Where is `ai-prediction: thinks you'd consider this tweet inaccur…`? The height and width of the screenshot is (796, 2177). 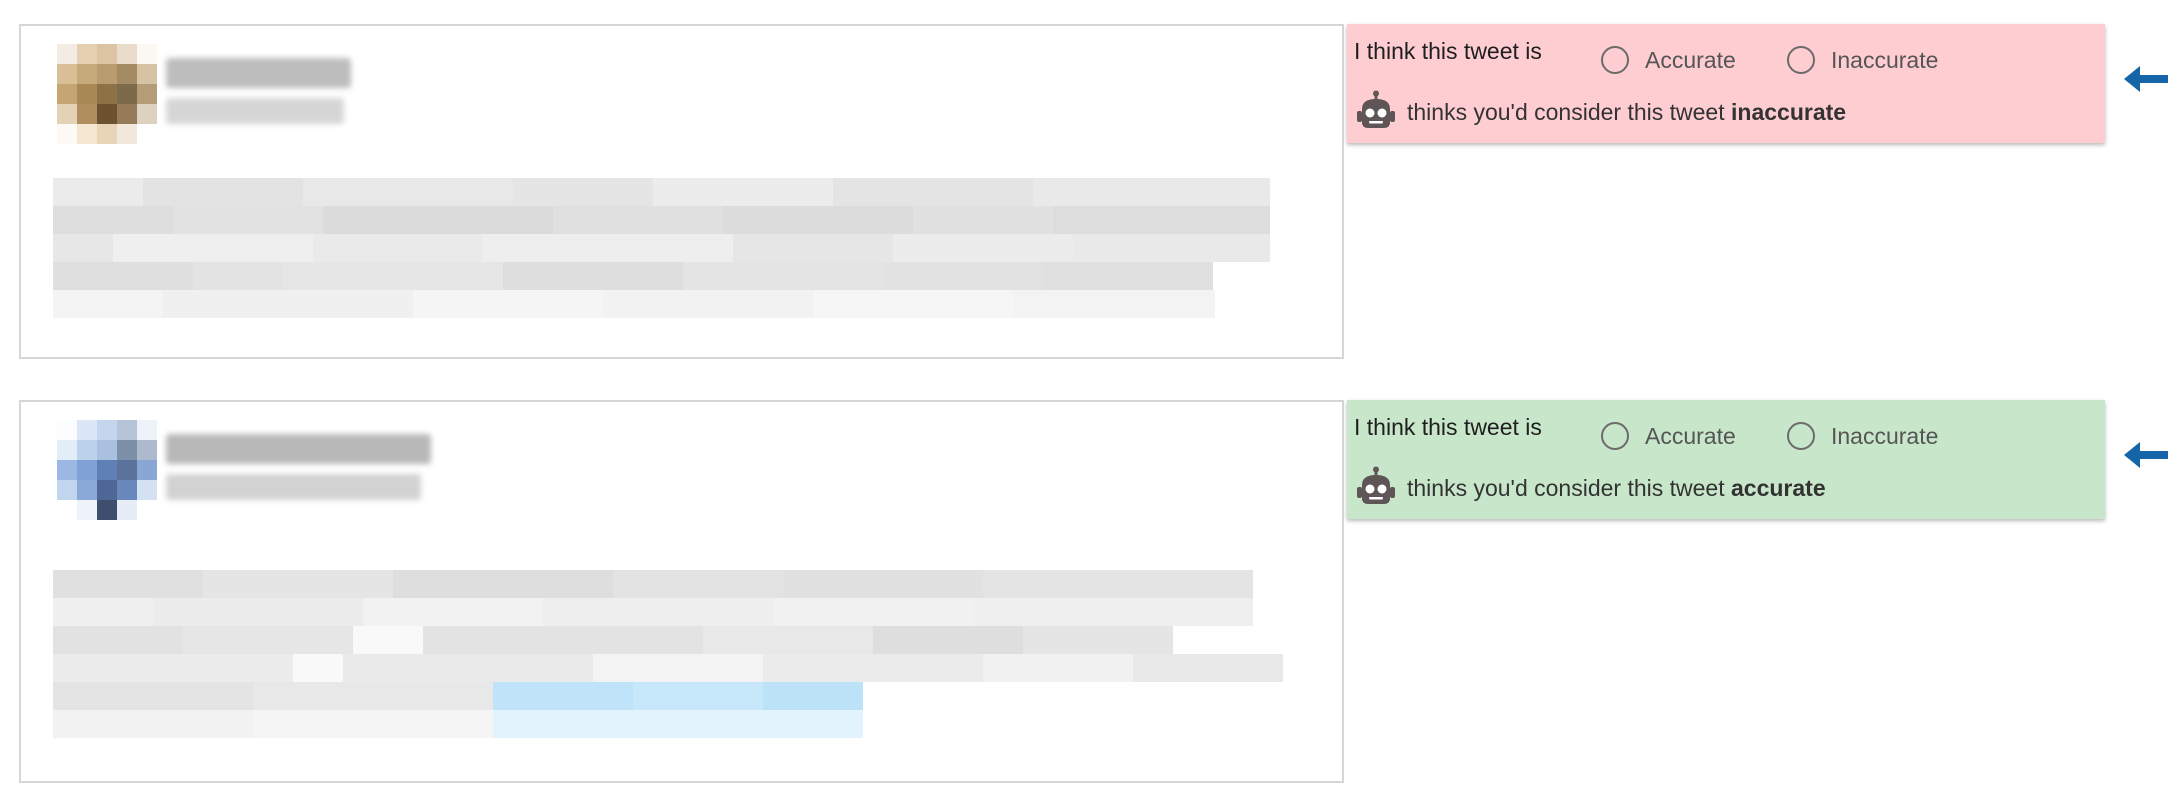
ai-prediction: thinks you'd consider this tweet inaccur… is located at coordinates (1600, 112).